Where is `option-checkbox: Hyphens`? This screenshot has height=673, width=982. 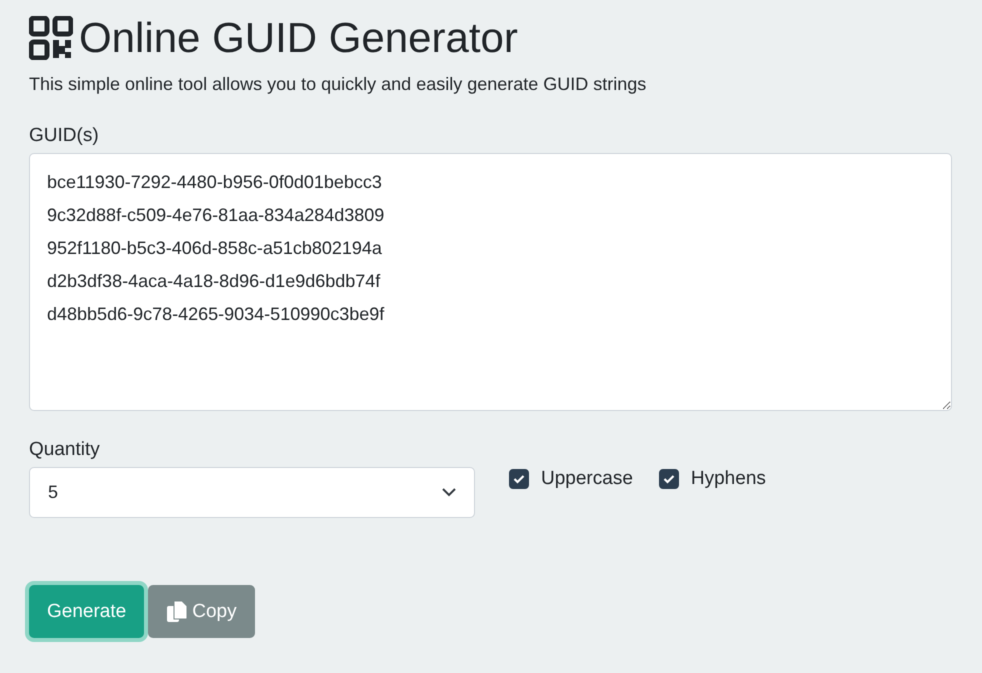
option-checkbox: Hyphens is located at coordinates (712, 478).